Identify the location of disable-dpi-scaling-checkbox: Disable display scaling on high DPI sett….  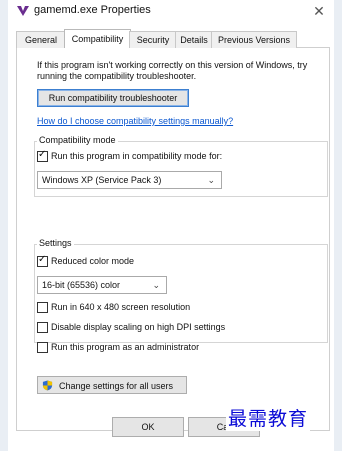
(177, 328).